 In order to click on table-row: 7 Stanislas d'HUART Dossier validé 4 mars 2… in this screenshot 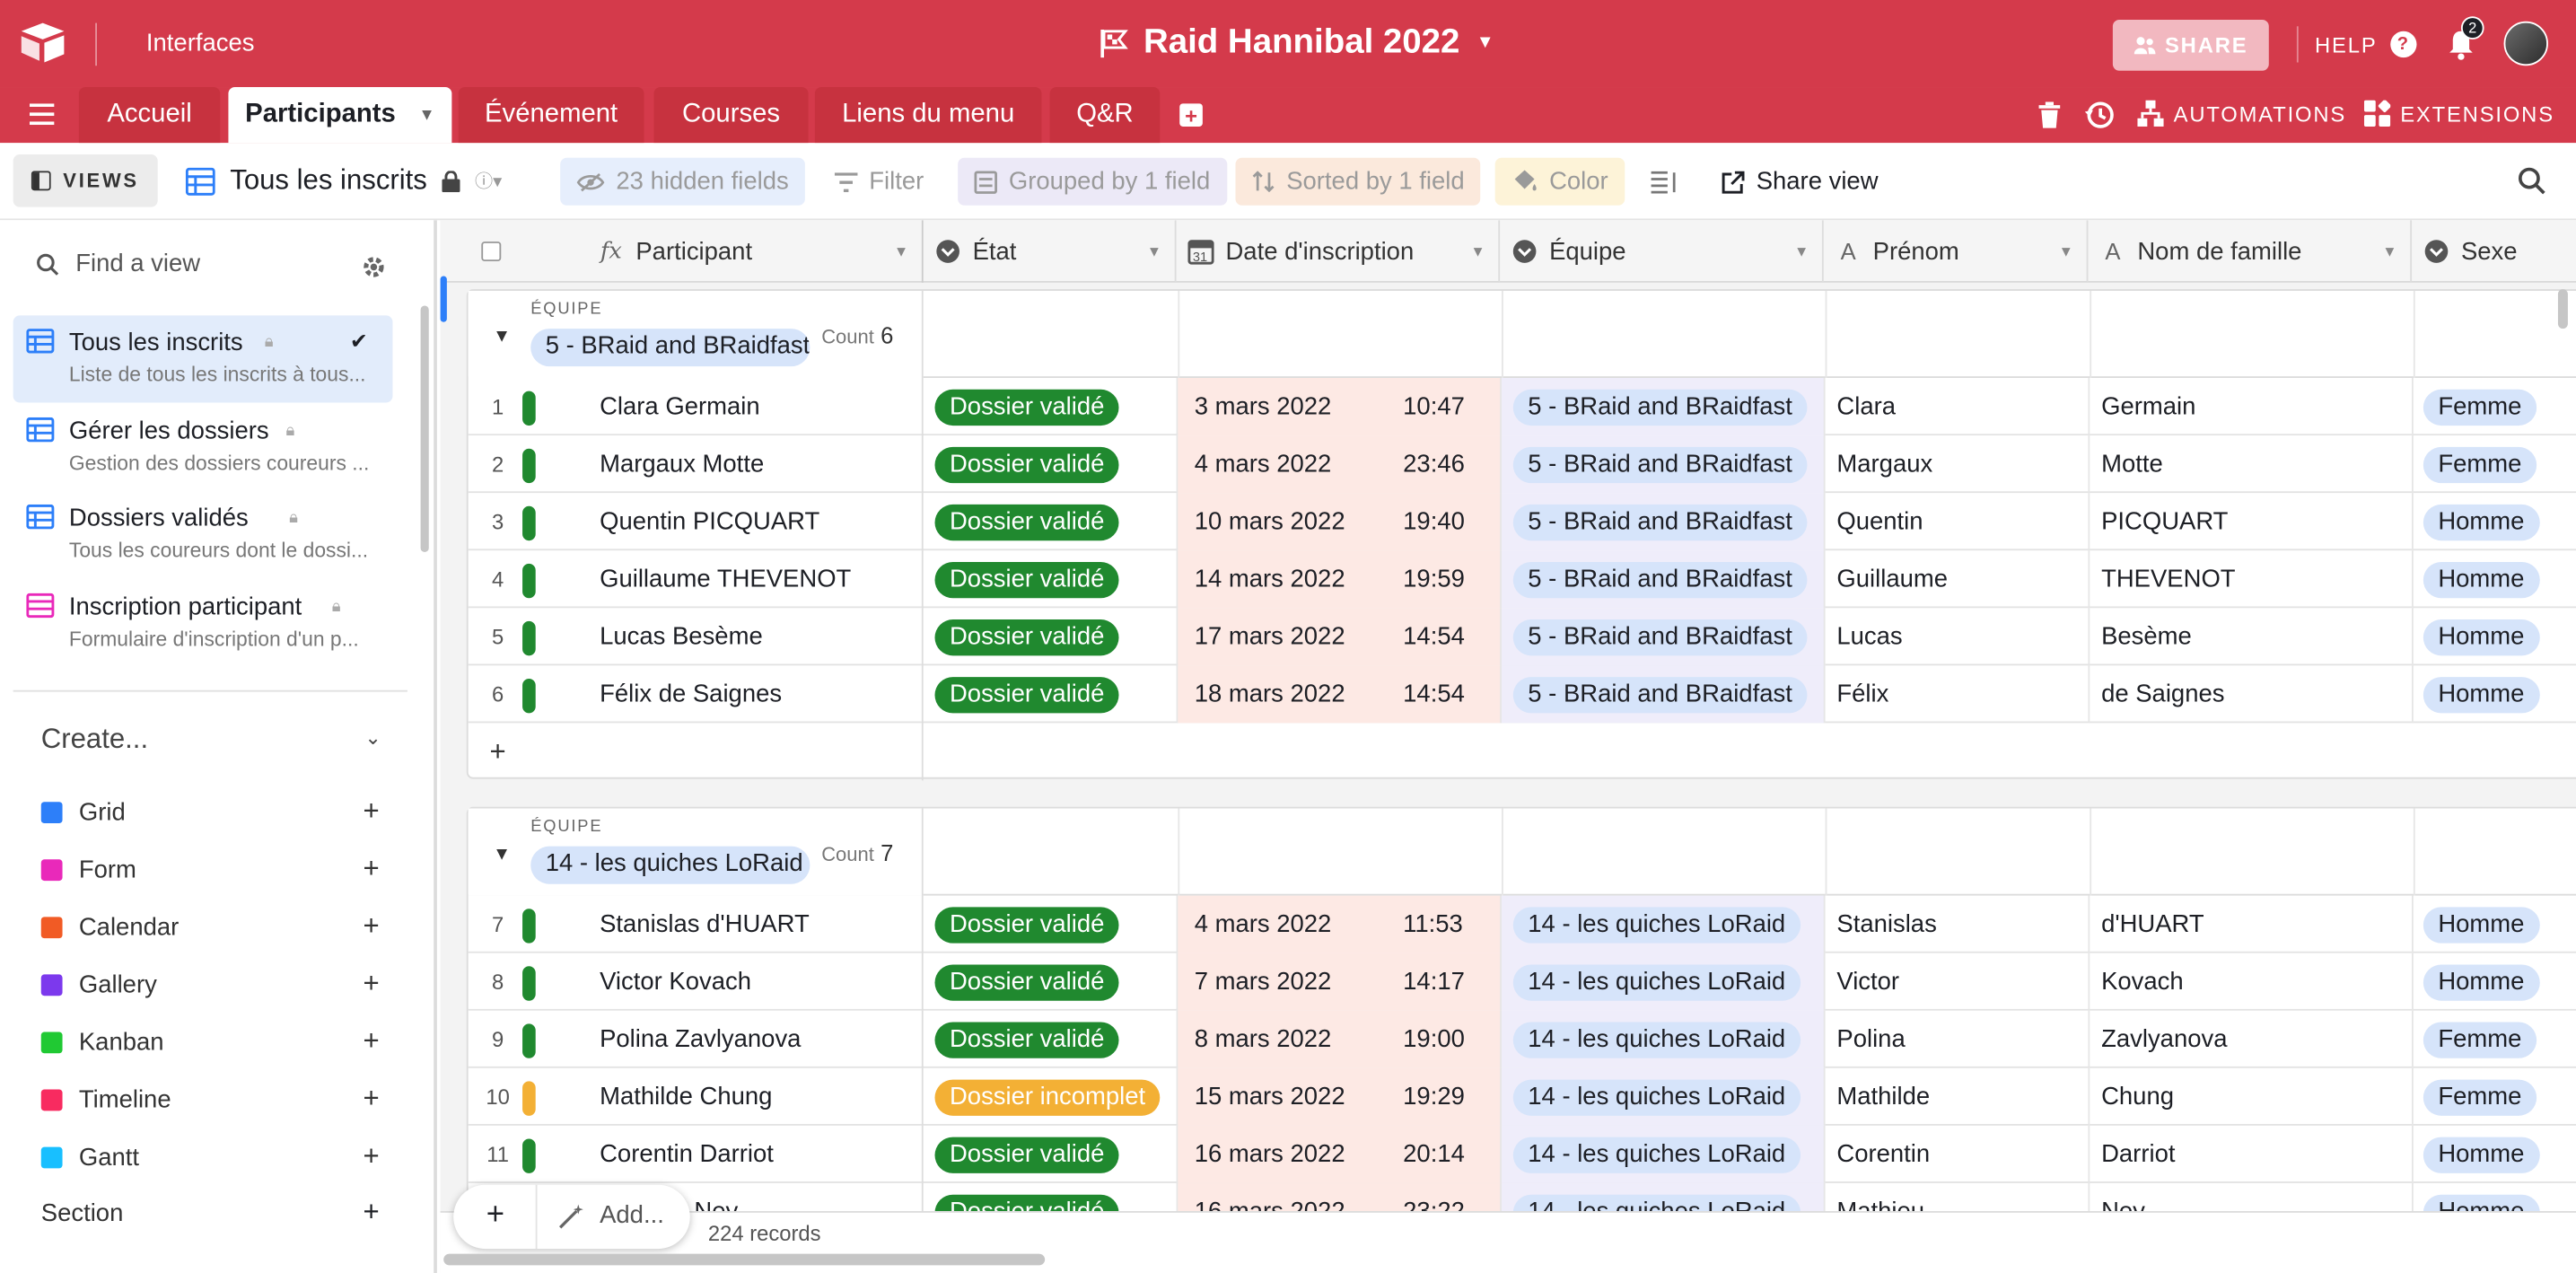, I will do `click(1522, 924)`.